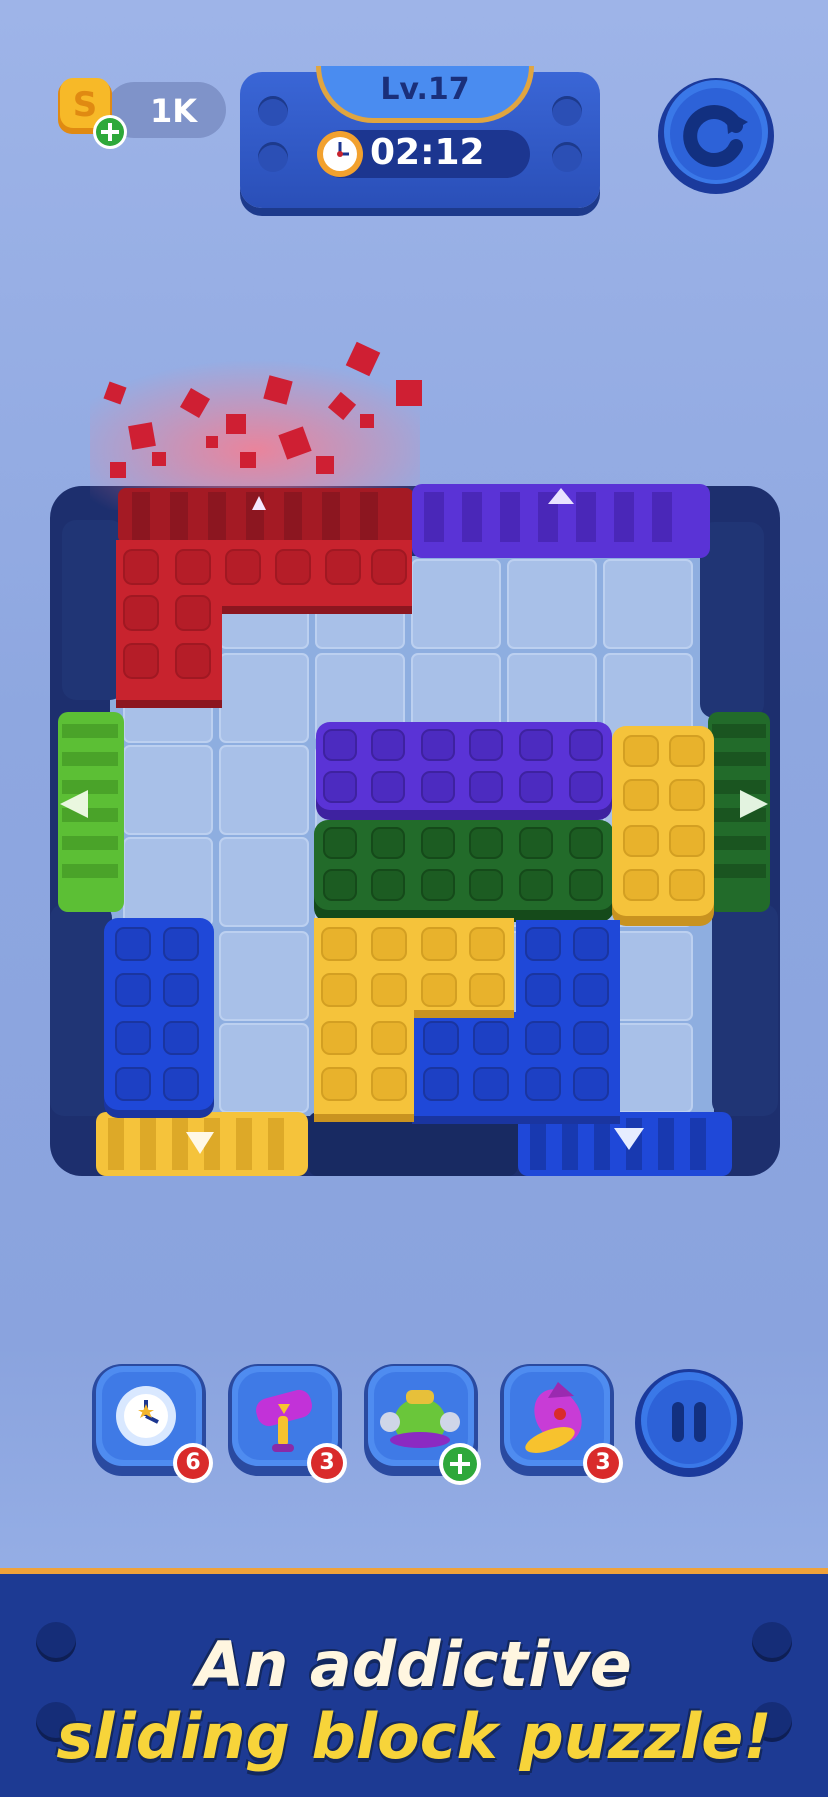 This screenshot has width=828, height=1797. I want to click on banner-headline-line2: sliding block puzzle!, so click(414, 1736).